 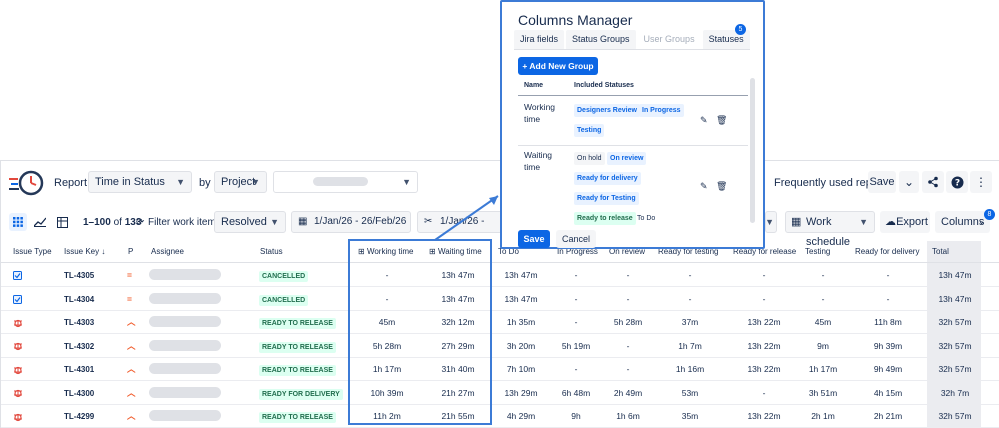 What do you see at coordinates (633, 95) in the screenshot?
I see `header-divider` at bounding box center [633, 95].